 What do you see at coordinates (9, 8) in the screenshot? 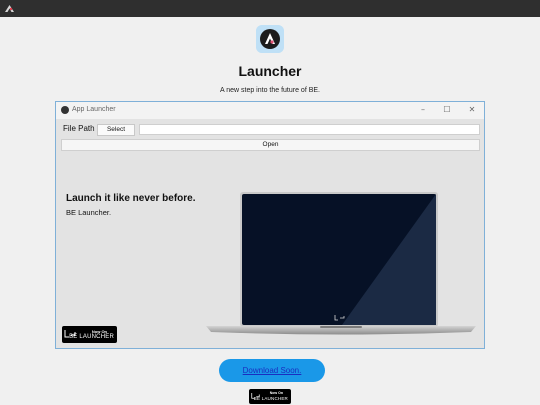
I see `app-icon` at bounding box center [9, 8].